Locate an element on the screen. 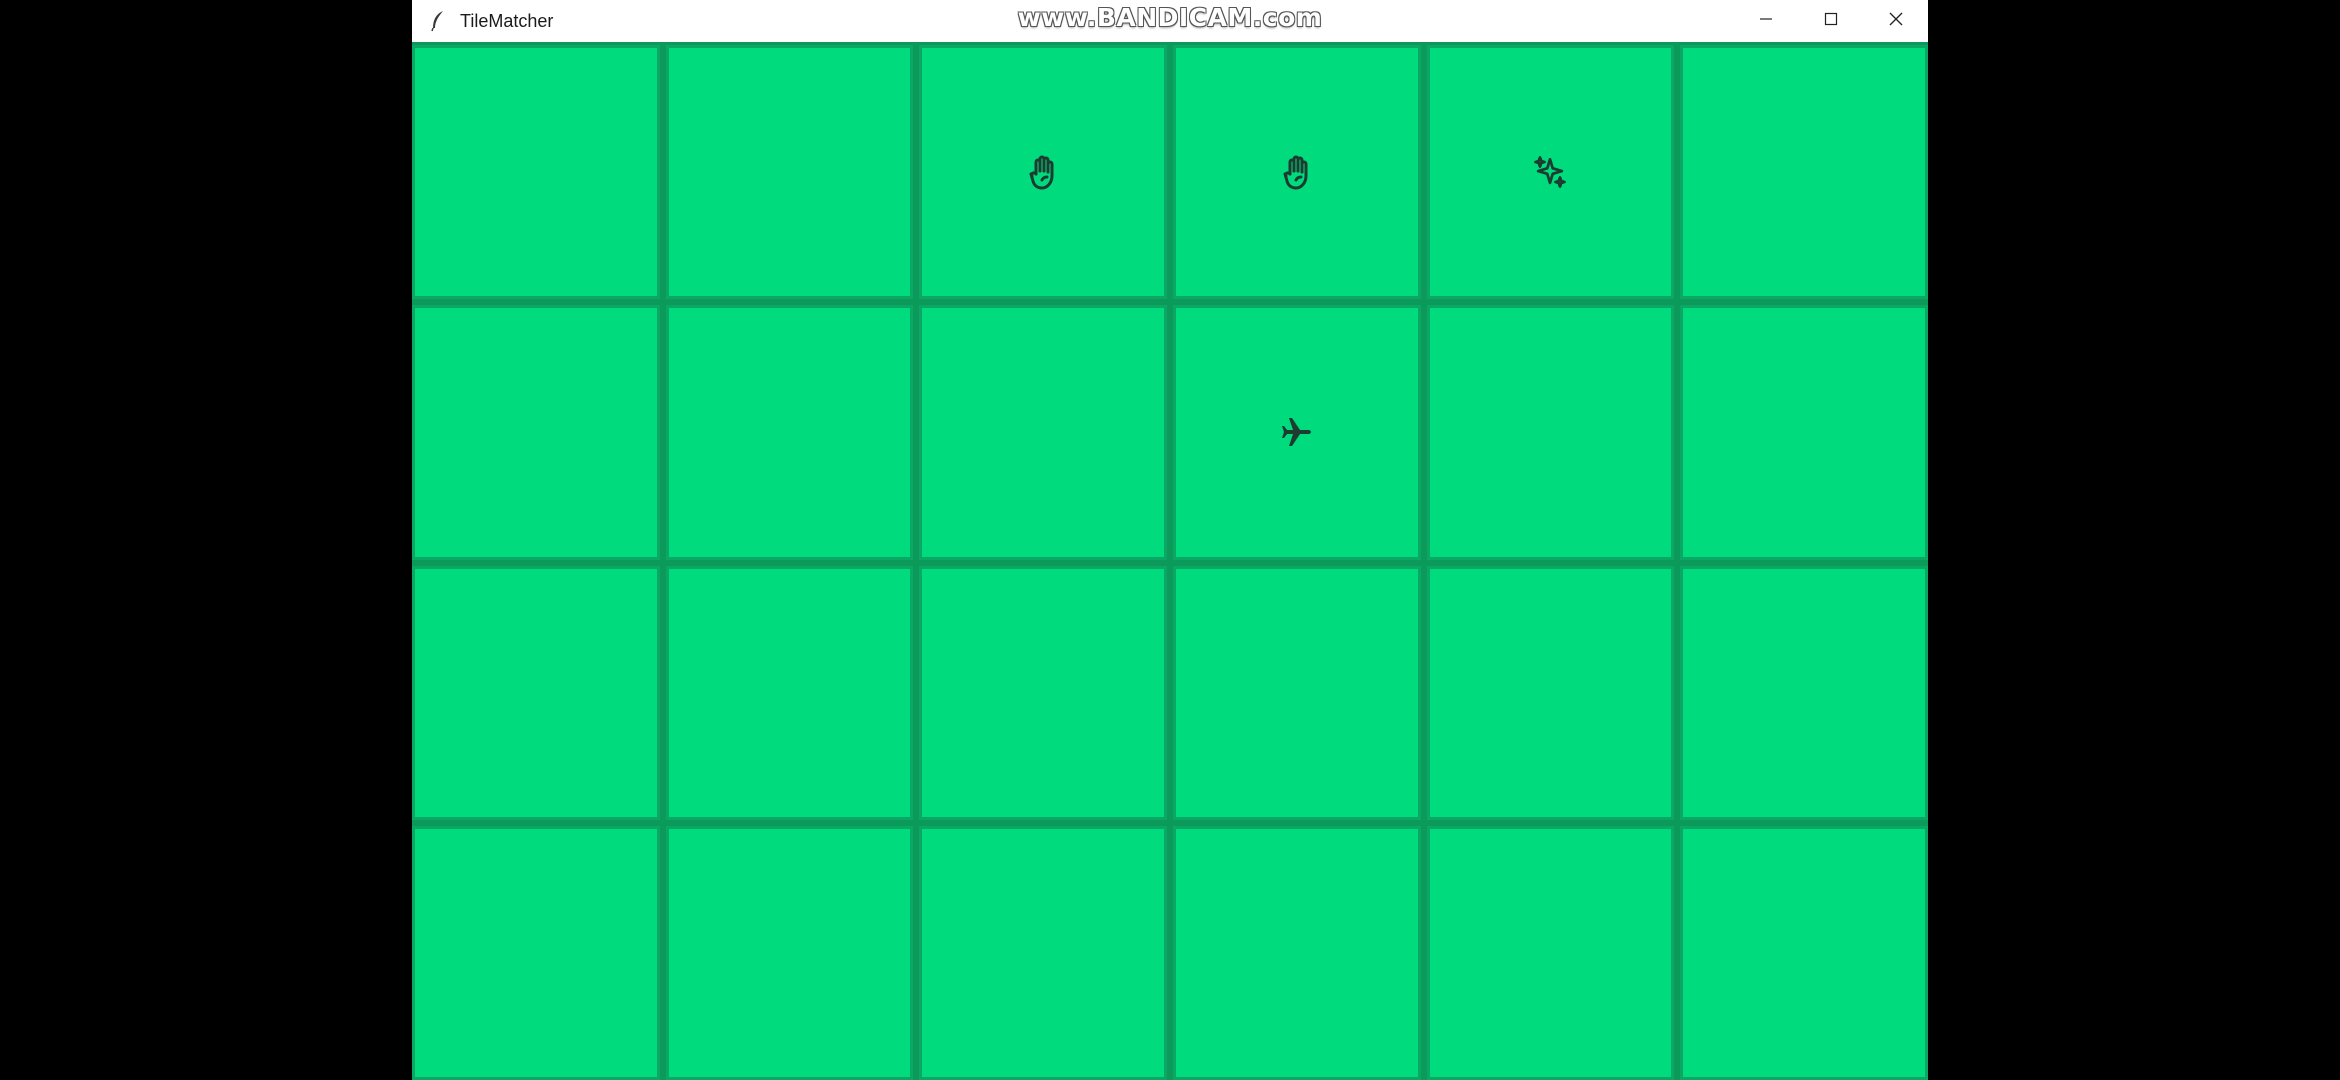 This screenshot has height=1080, width=2340. airplane-icon is located at coordinates (1297, 432).